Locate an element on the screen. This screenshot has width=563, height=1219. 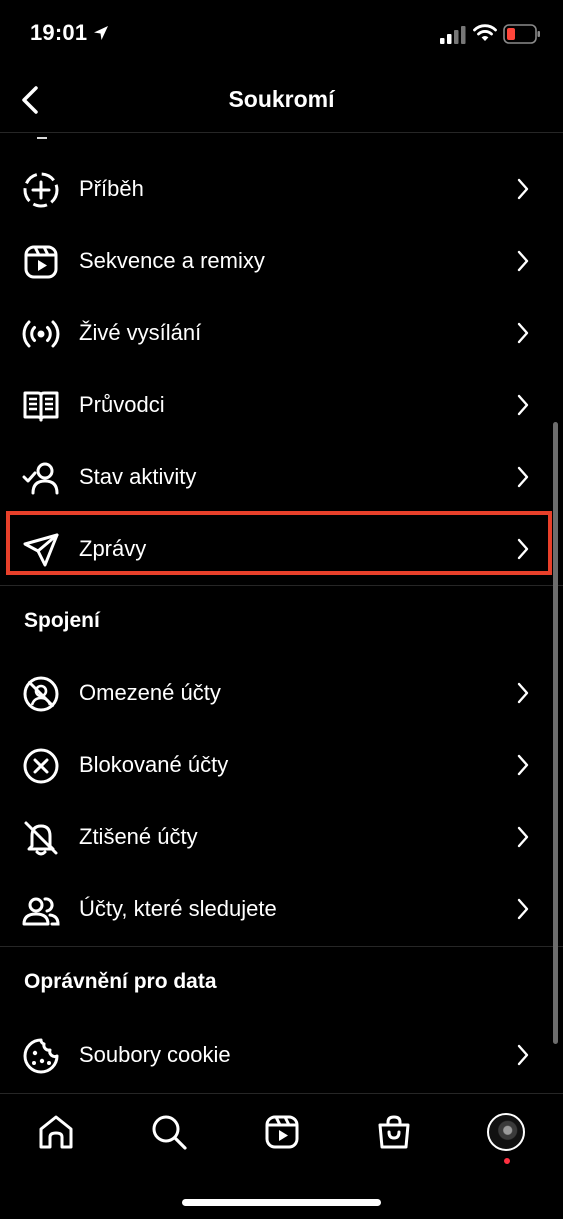
row-muted-accounts: Ztišené účty is located at coordinates (281, 837).